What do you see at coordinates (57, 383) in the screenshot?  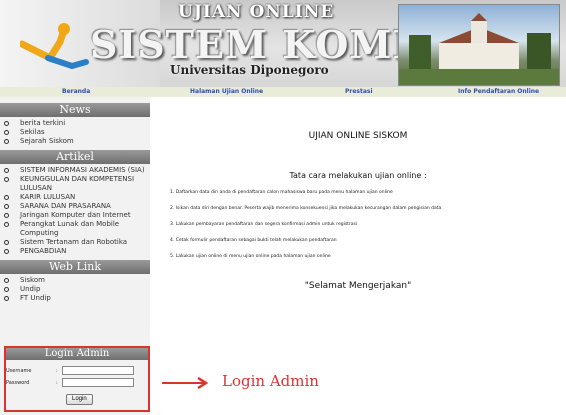 I see `password-colon: :` at bounding box center [57, 383].